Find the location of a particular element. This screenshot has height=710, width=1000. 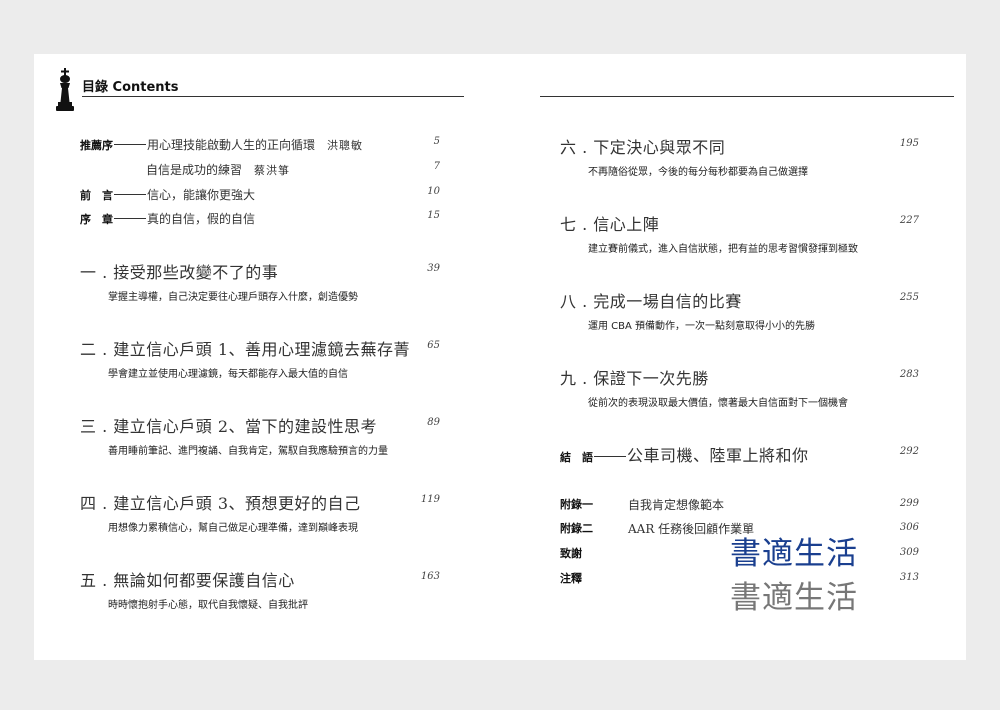

page-number: 119 is located at coordinates (430, 499).